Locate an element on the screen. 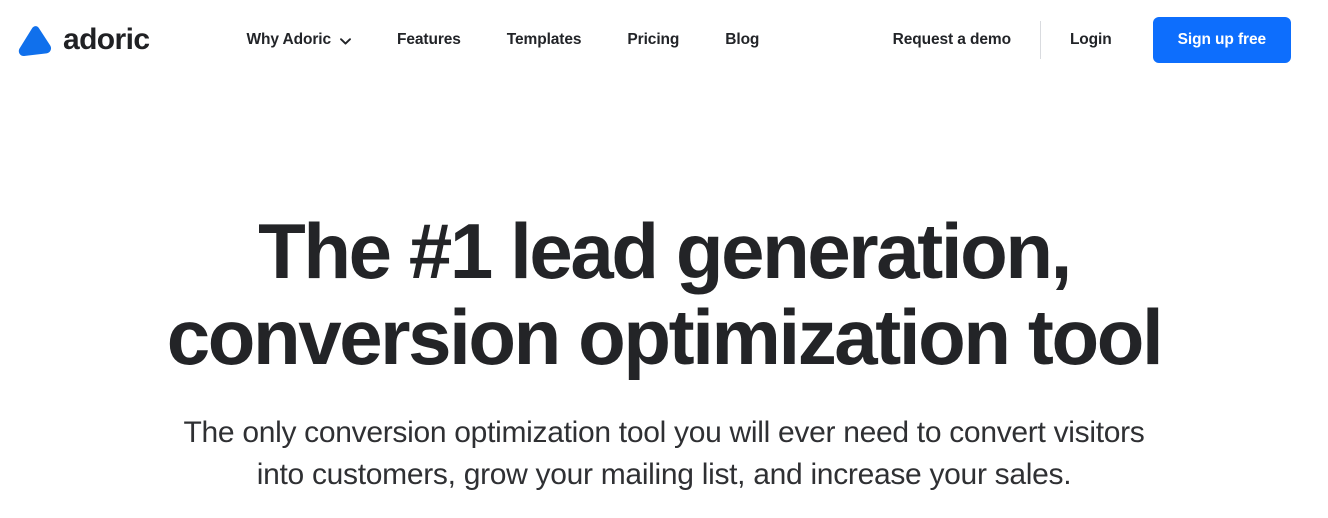  rounded-triangle-icon is located at coordinates (35, 40).